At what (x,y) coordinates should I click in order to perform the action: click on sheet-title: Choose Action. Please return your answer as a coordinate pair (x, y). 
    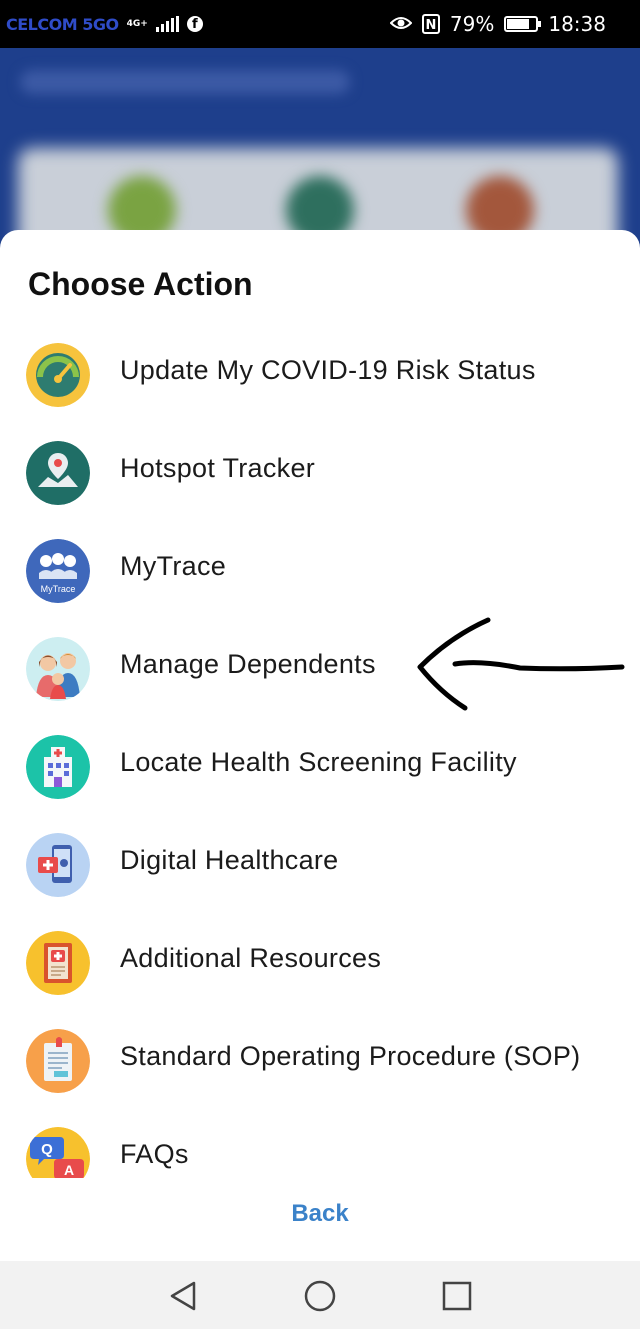
    Looking at the image, I should click on (140, 284).